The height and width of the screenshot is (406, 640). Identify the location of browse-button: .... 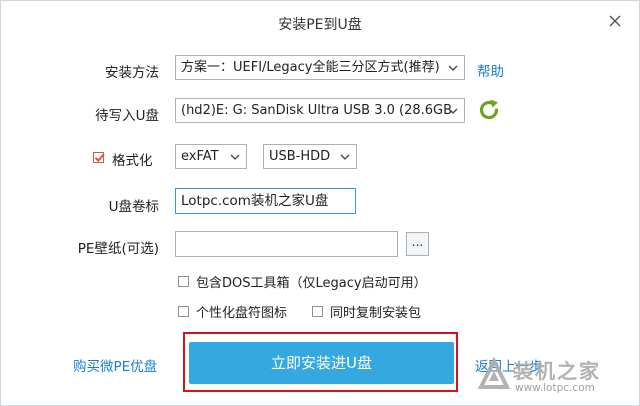
(417, 244).